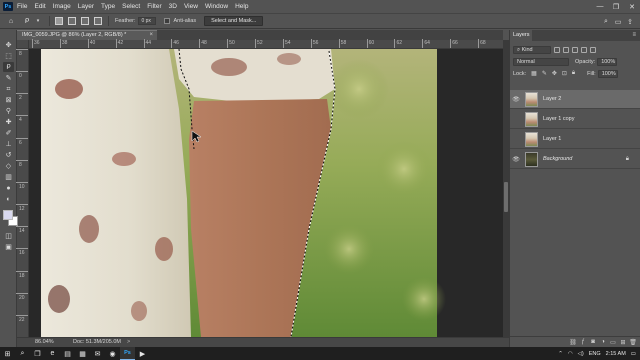  I want to click on screen-mode-icon: ▣, so click(8, 247).